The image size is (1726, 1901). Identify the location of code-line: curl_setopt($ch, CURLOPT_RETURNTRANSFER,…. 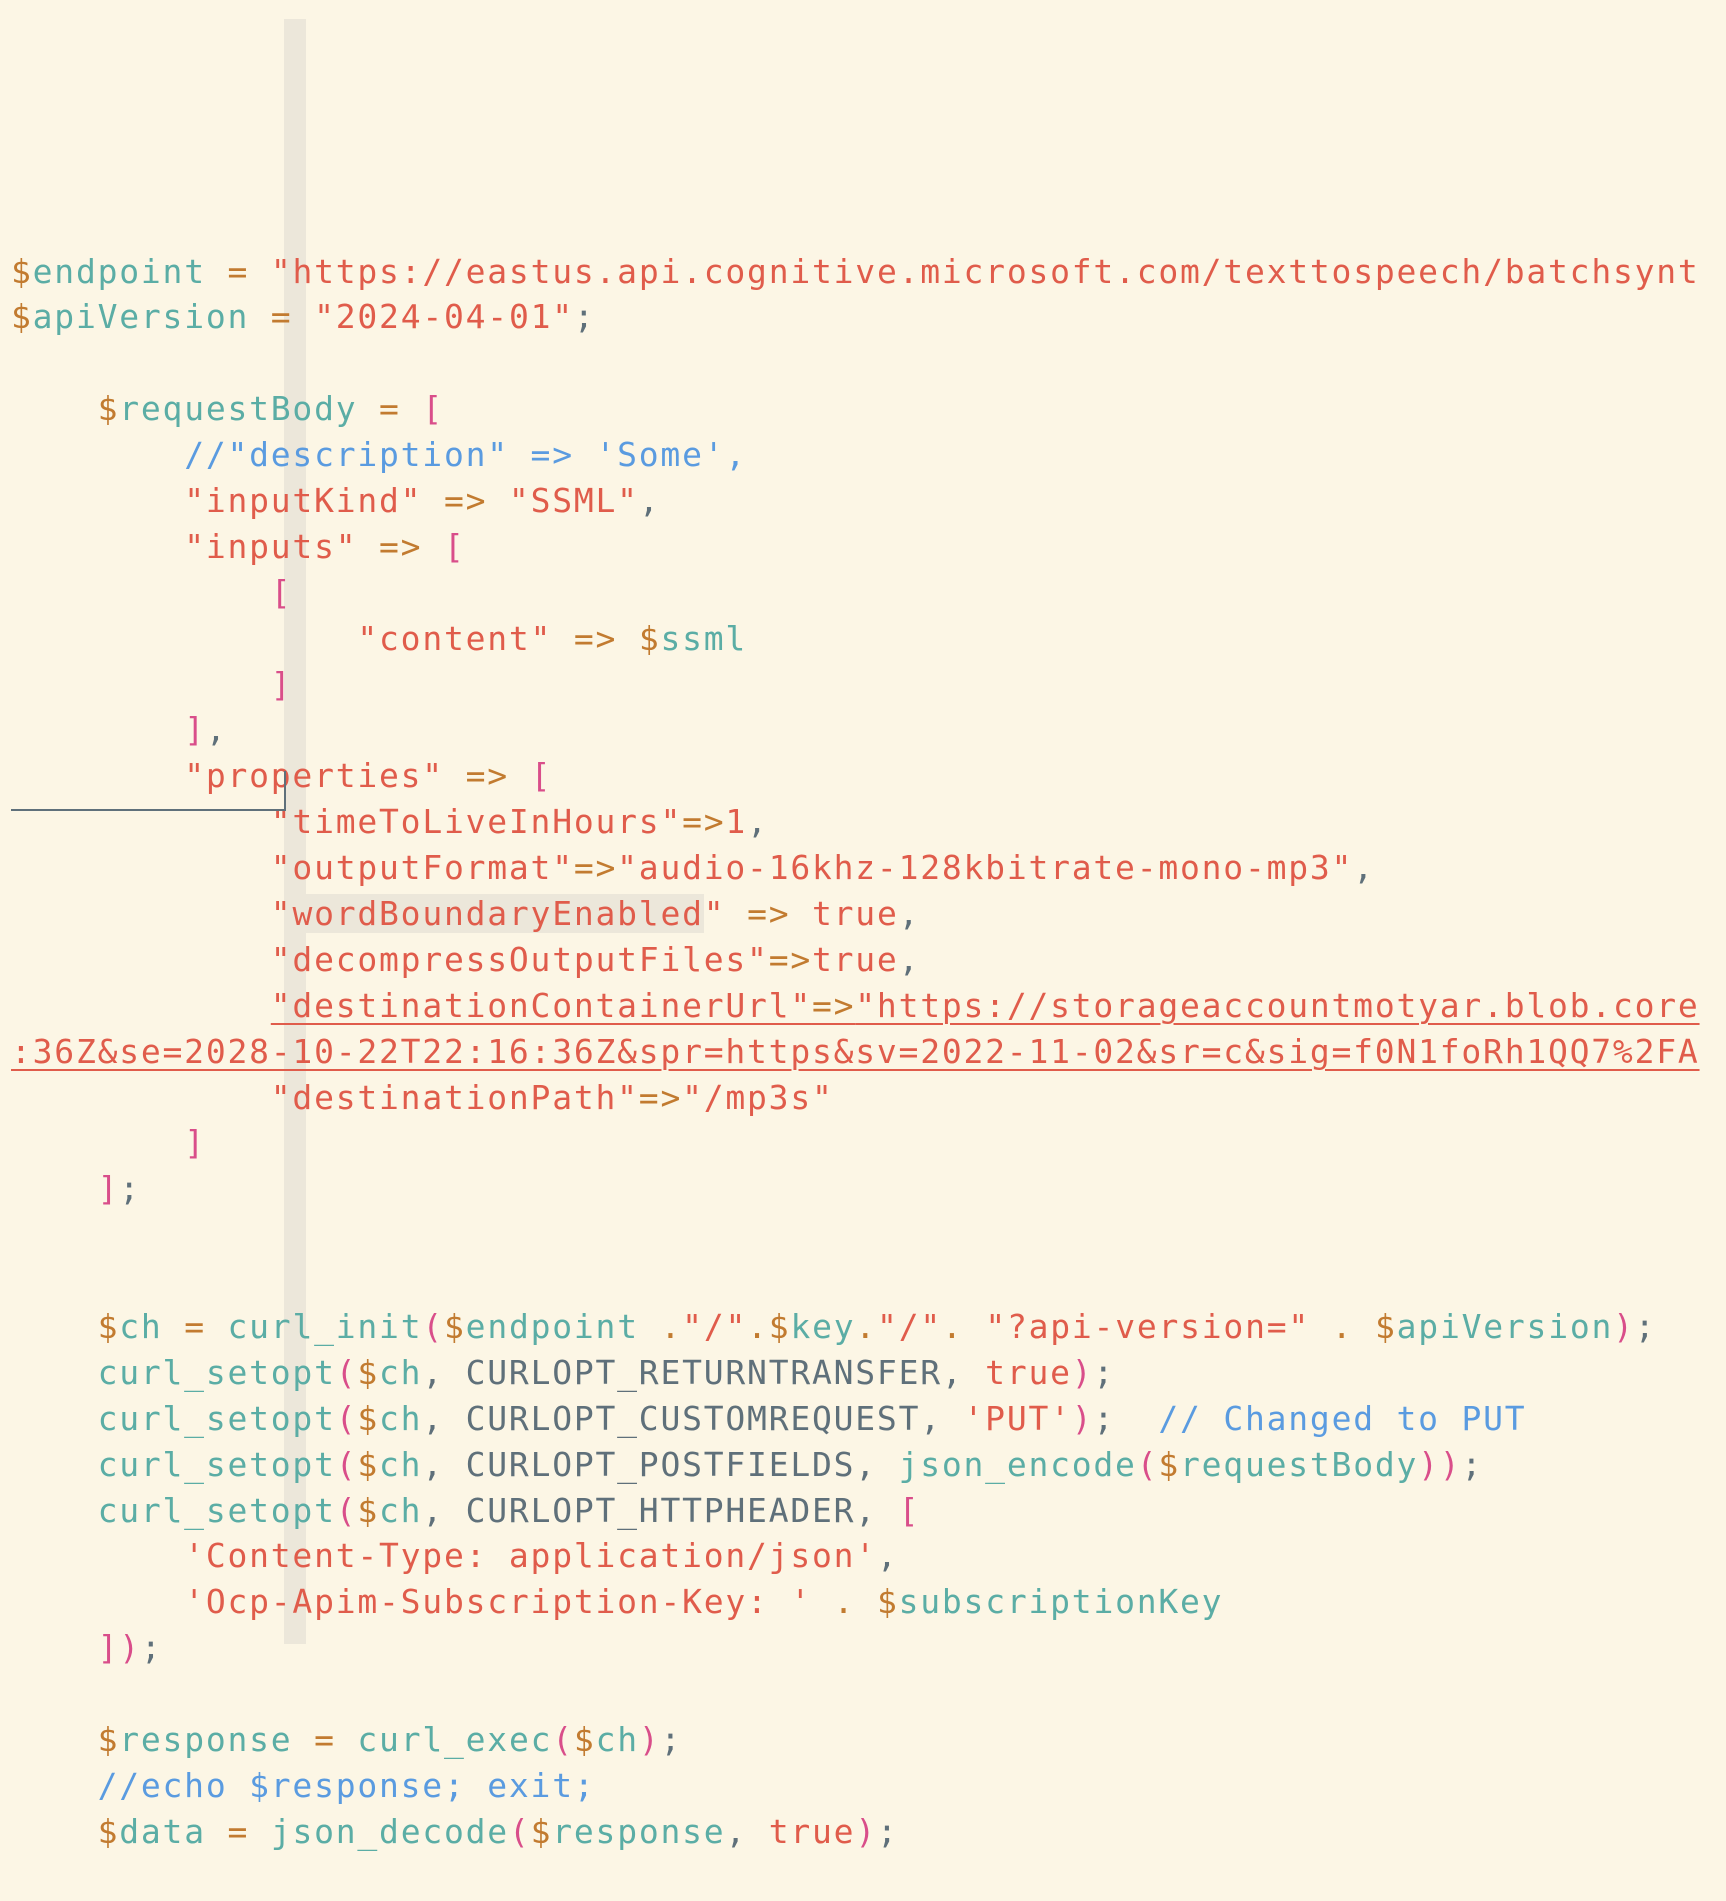
(868, 1373).